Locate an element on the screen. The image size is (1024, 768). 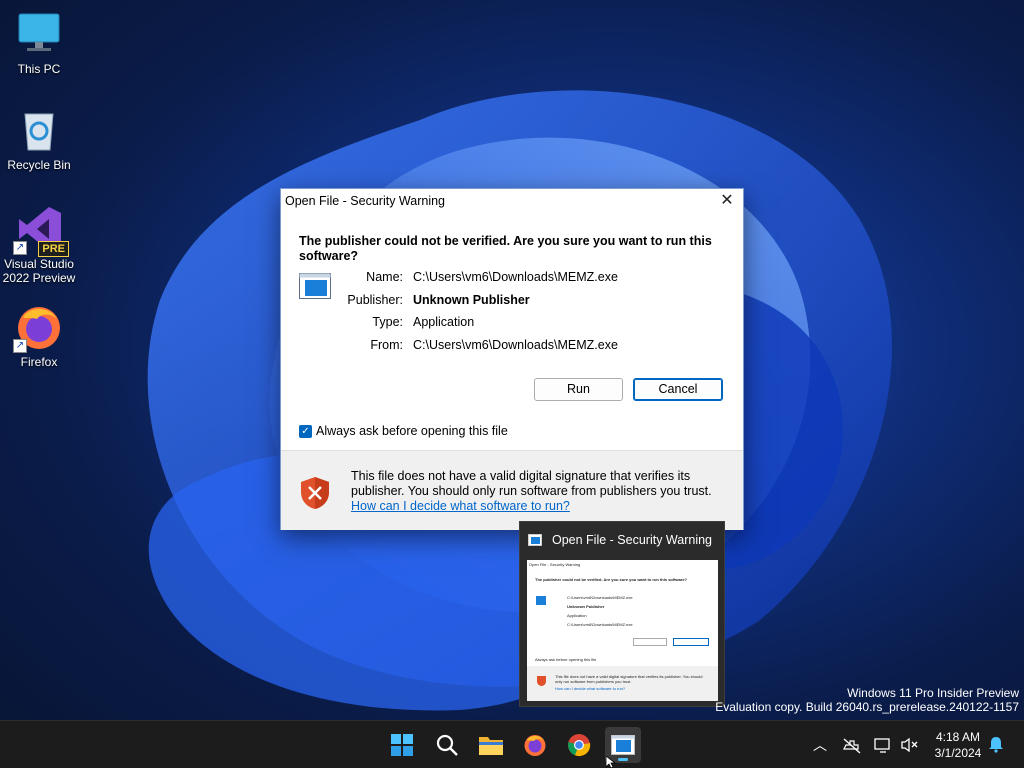
file-explorer-icon is located at coordinates (491, 746).